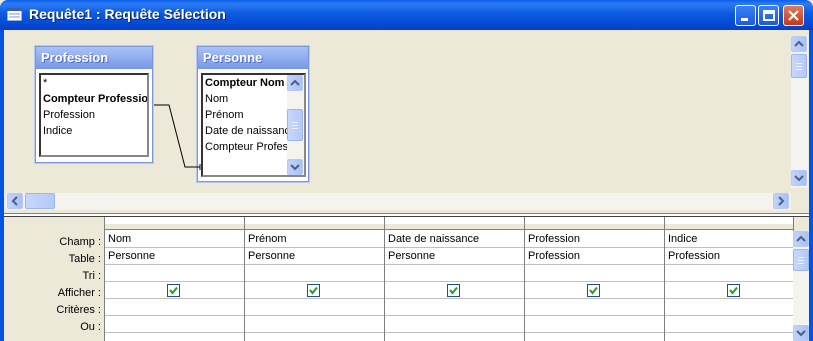 The height and width of the screenshot is (341, 813). What do you see at coordinates (84, 259) in the screenshot?
I see `row-label-table: Table :` at bounding box center [84, 259].